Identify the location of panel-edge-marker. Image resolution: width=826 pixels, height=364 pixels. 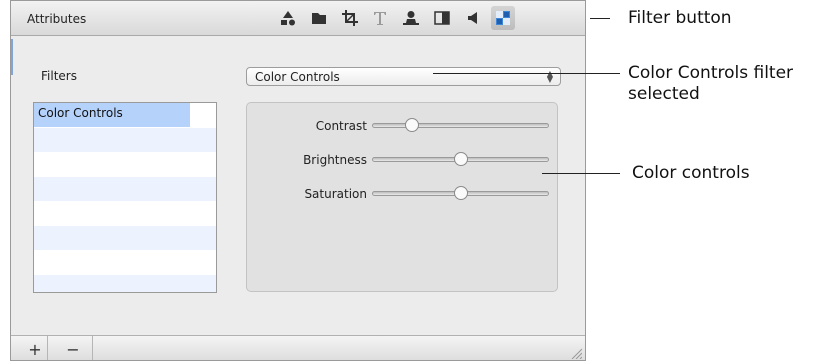
(12, 57).